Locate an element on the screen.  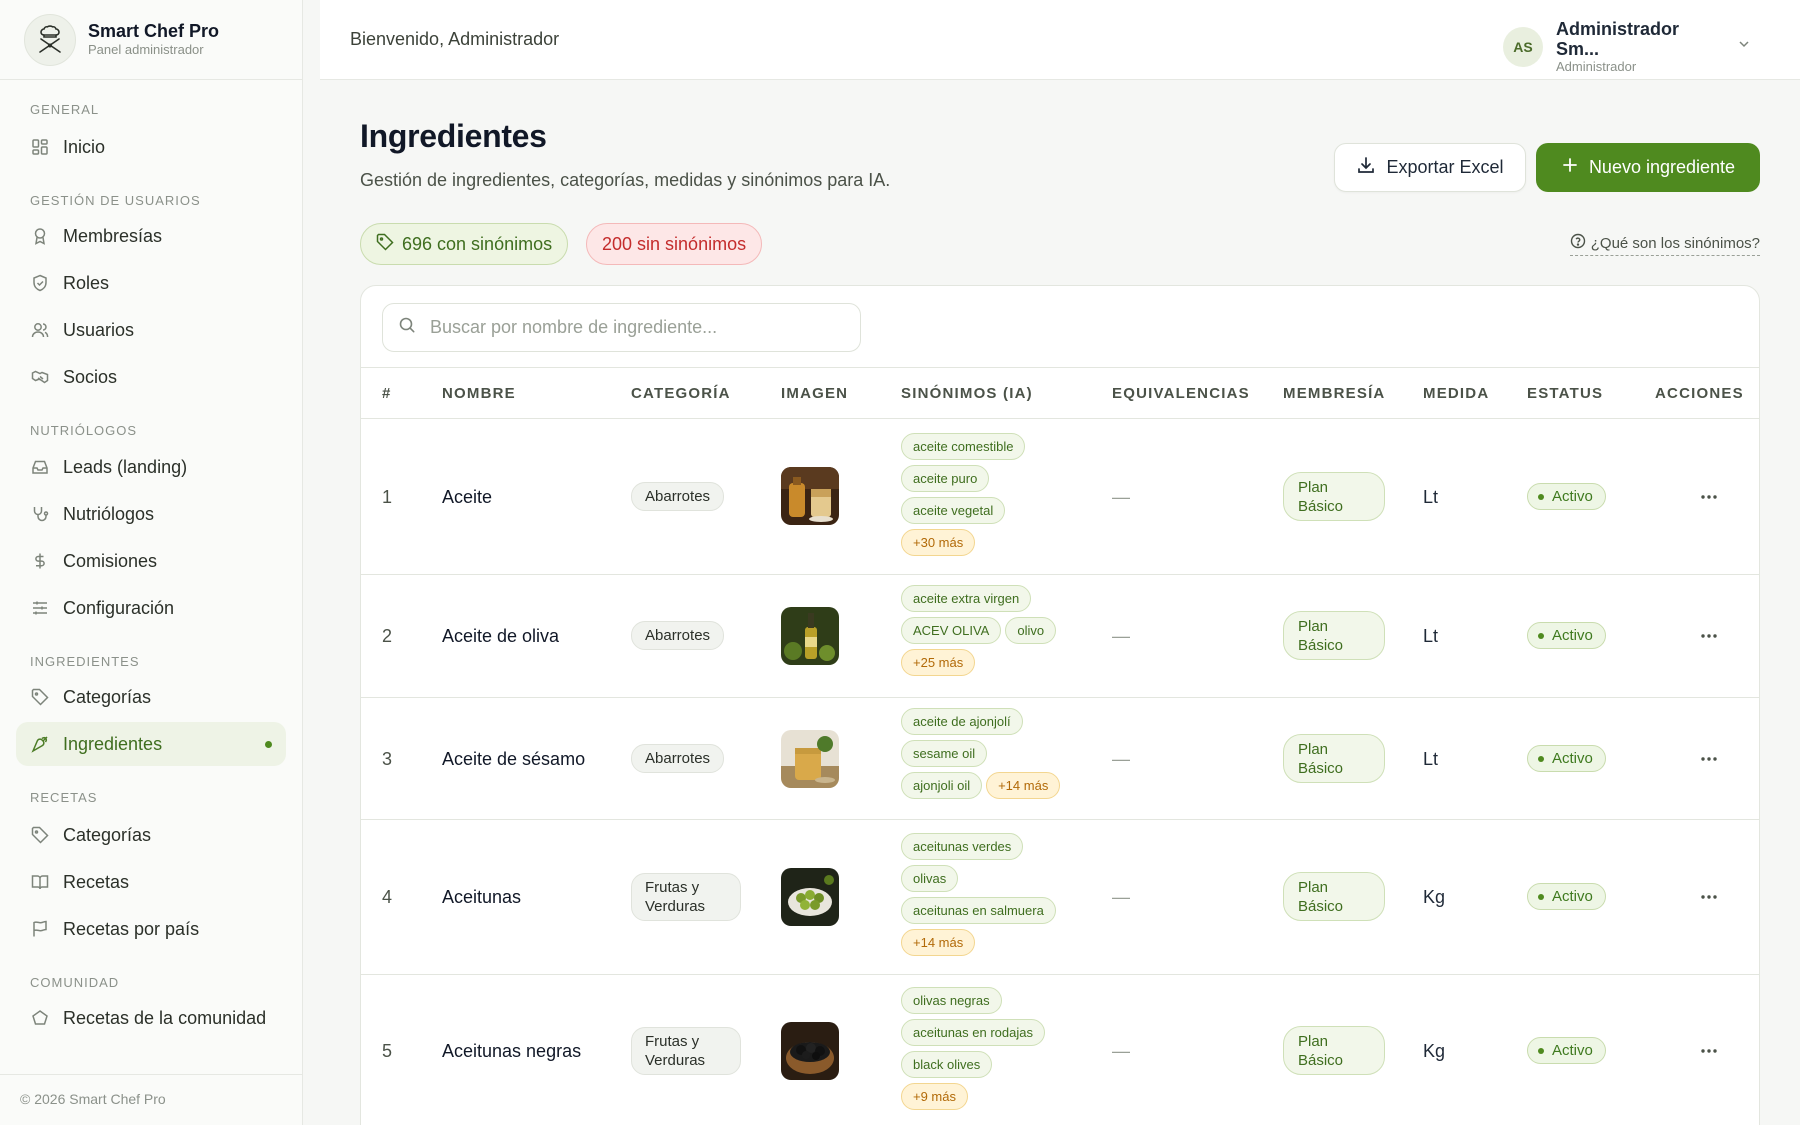
search-input is located at coordinates (630, 327).